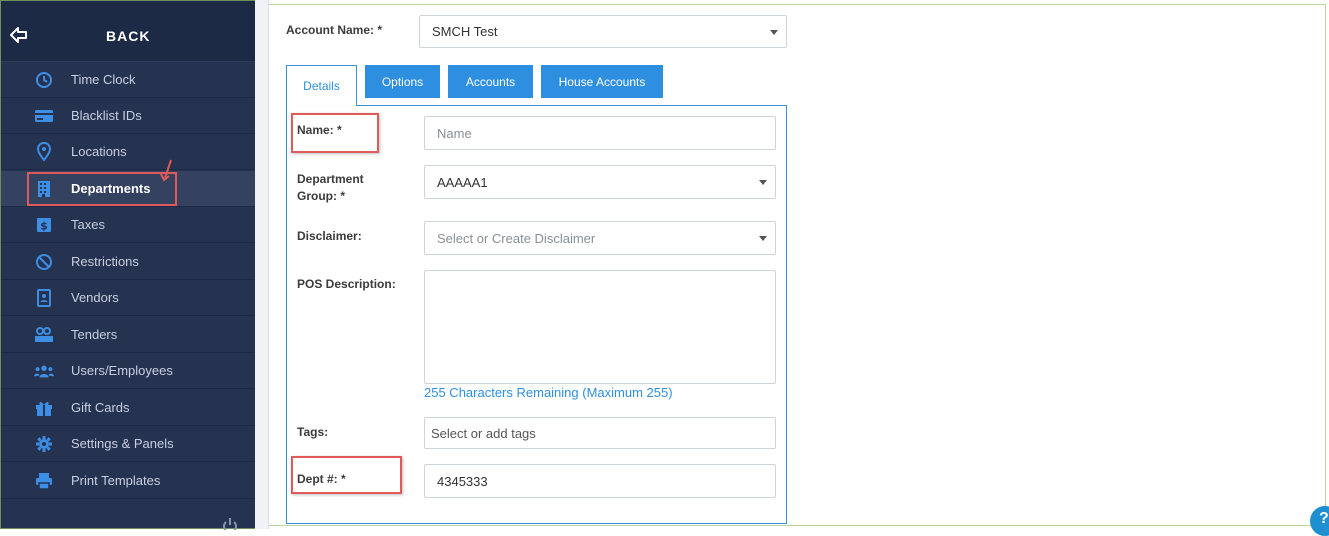 This screenshot has height=536, width=1329. I want to click on sidebar-item-settings-panels: Settings & Panels, so click(128, 444).